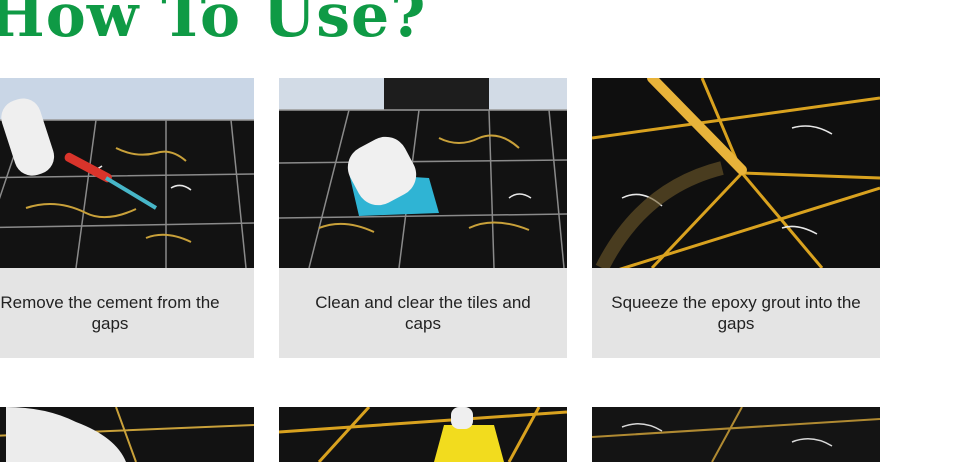  What do you see at coordinates (736, 313) in the screenshot?
I see `step-caption-3: Squeeze the epoxy grout into the gaps` at bounding box center [736, 313].